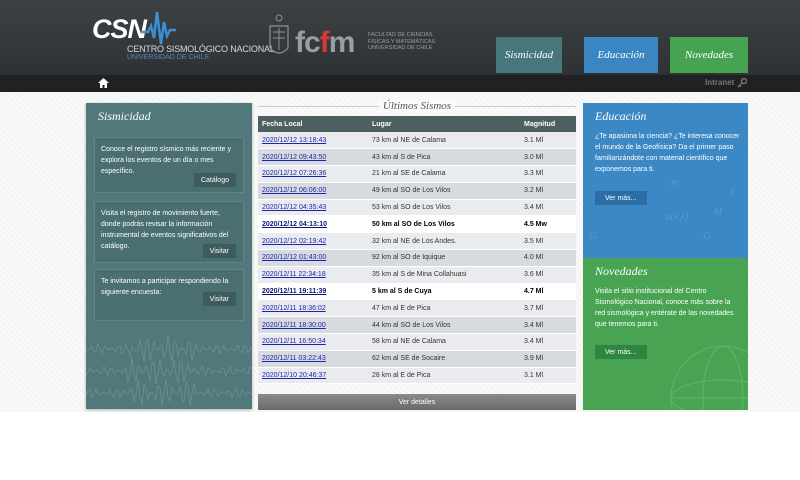 The width and height of the screenshot is (800, 480). I want to click on cell-magnitud: 3.2 Ml, so click(548, 191).